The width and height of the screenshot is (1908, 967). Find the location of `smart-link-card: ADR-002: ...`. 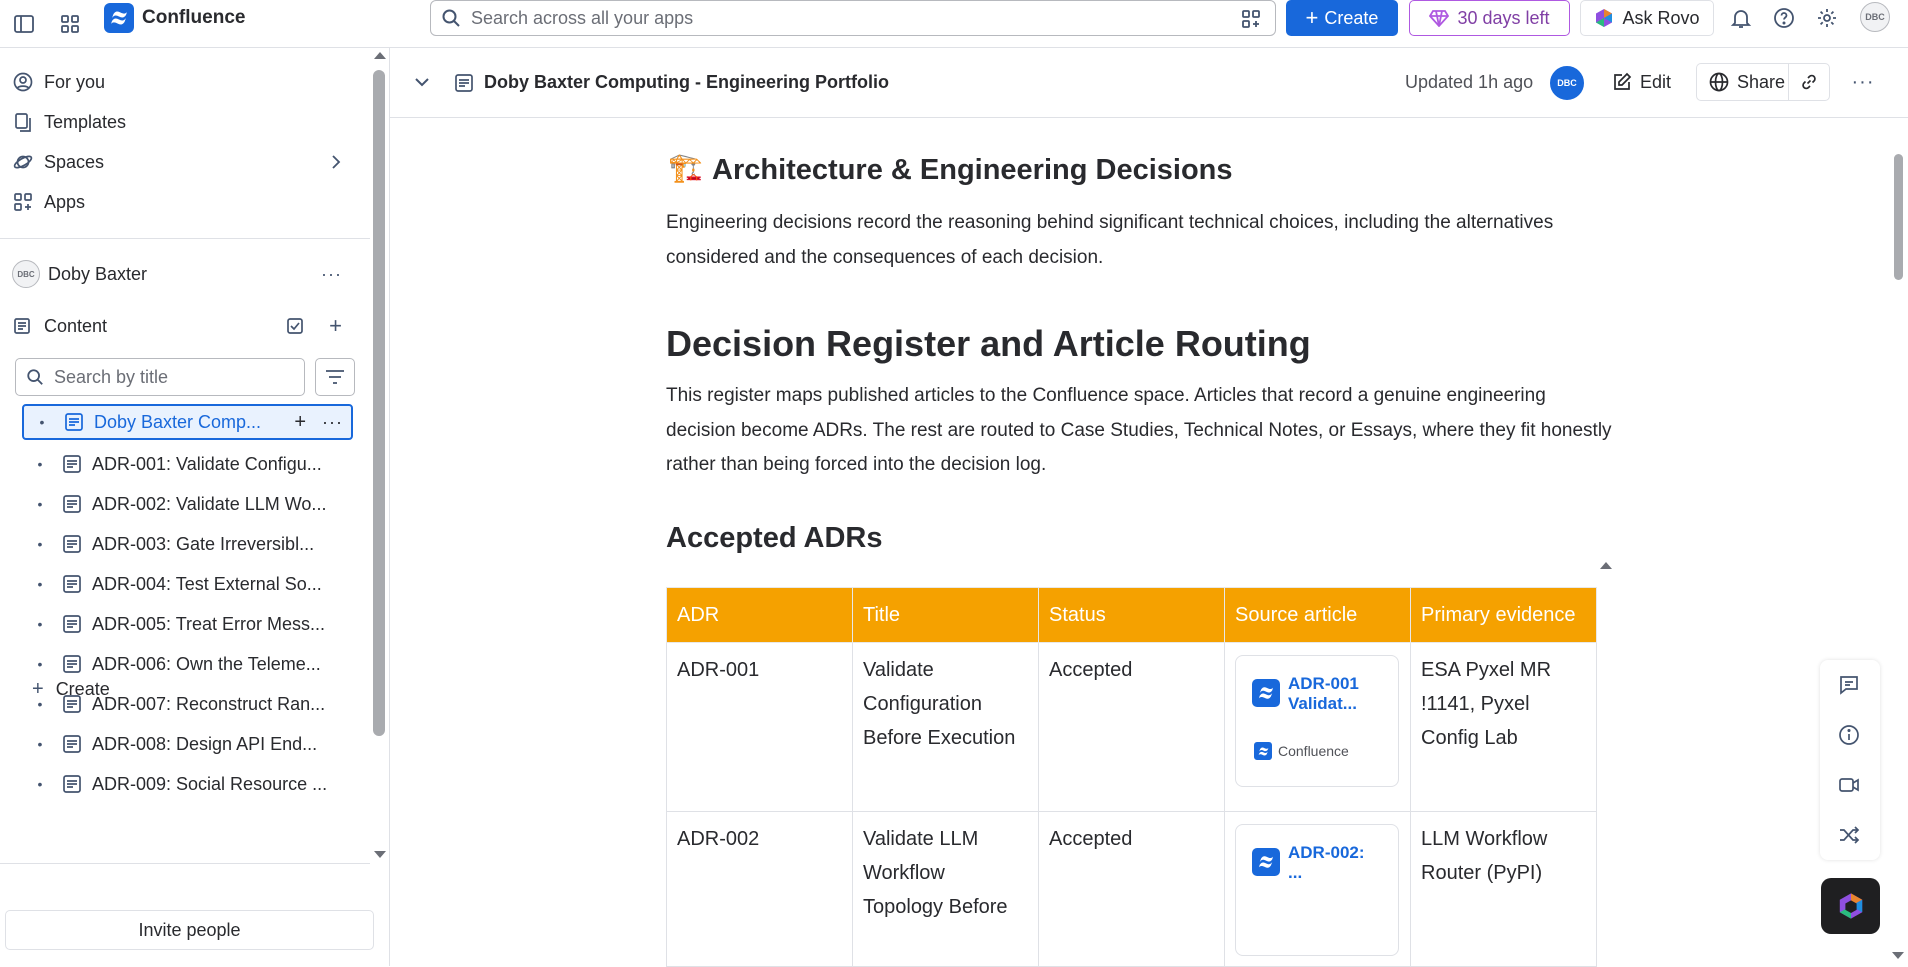

smart-link-card: ADR-002: ... is located at coordinates (1317, 890).